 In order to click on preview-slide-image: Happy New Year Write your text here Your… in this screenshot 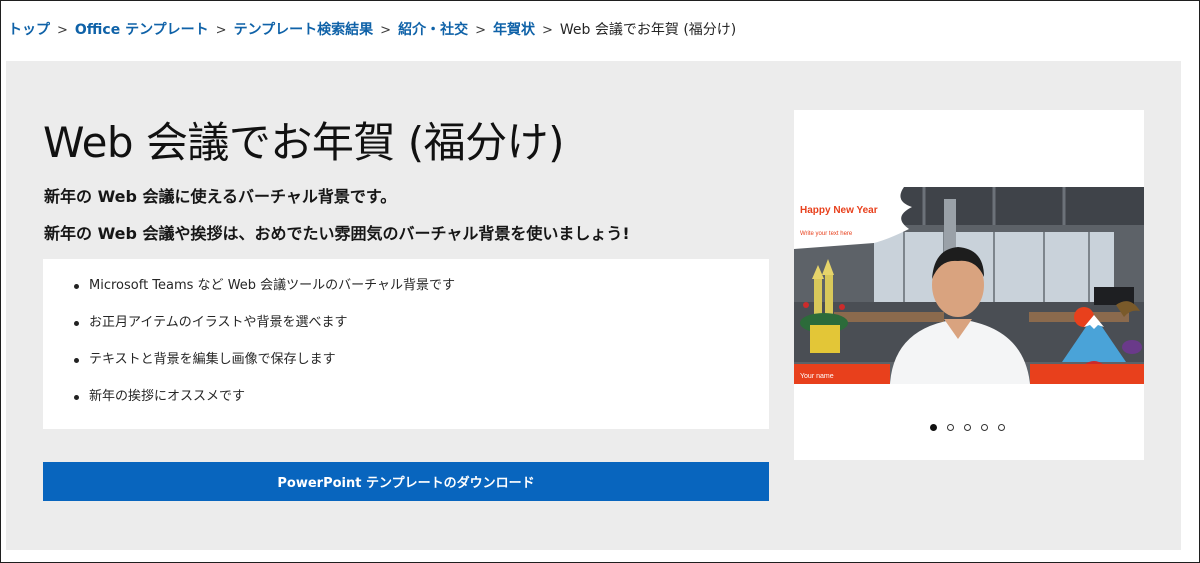, I will do `click(969, 285)`.